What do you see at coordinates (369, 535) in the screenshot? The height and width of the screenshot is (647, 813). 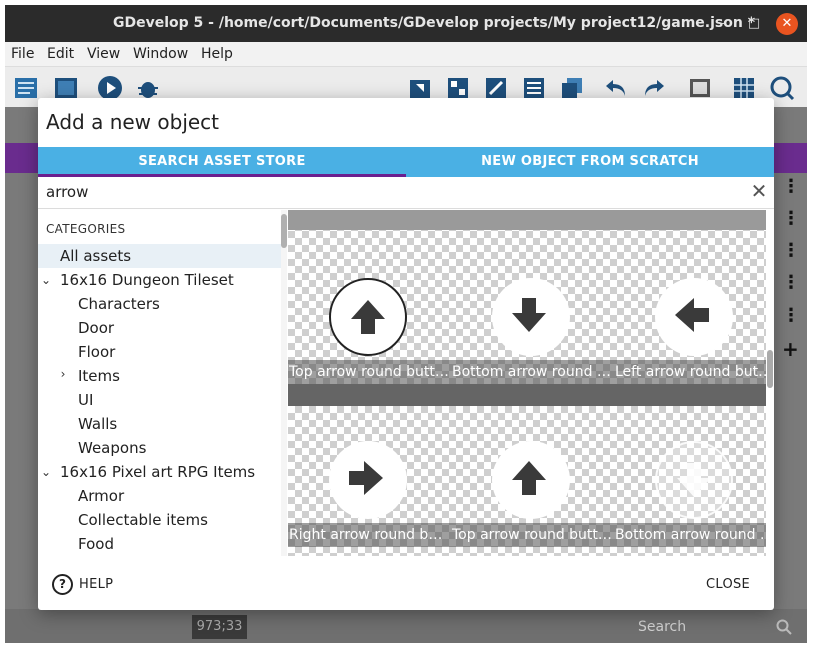 I see `asset-label: Right arrow round button` at bounding box center [369, 535].